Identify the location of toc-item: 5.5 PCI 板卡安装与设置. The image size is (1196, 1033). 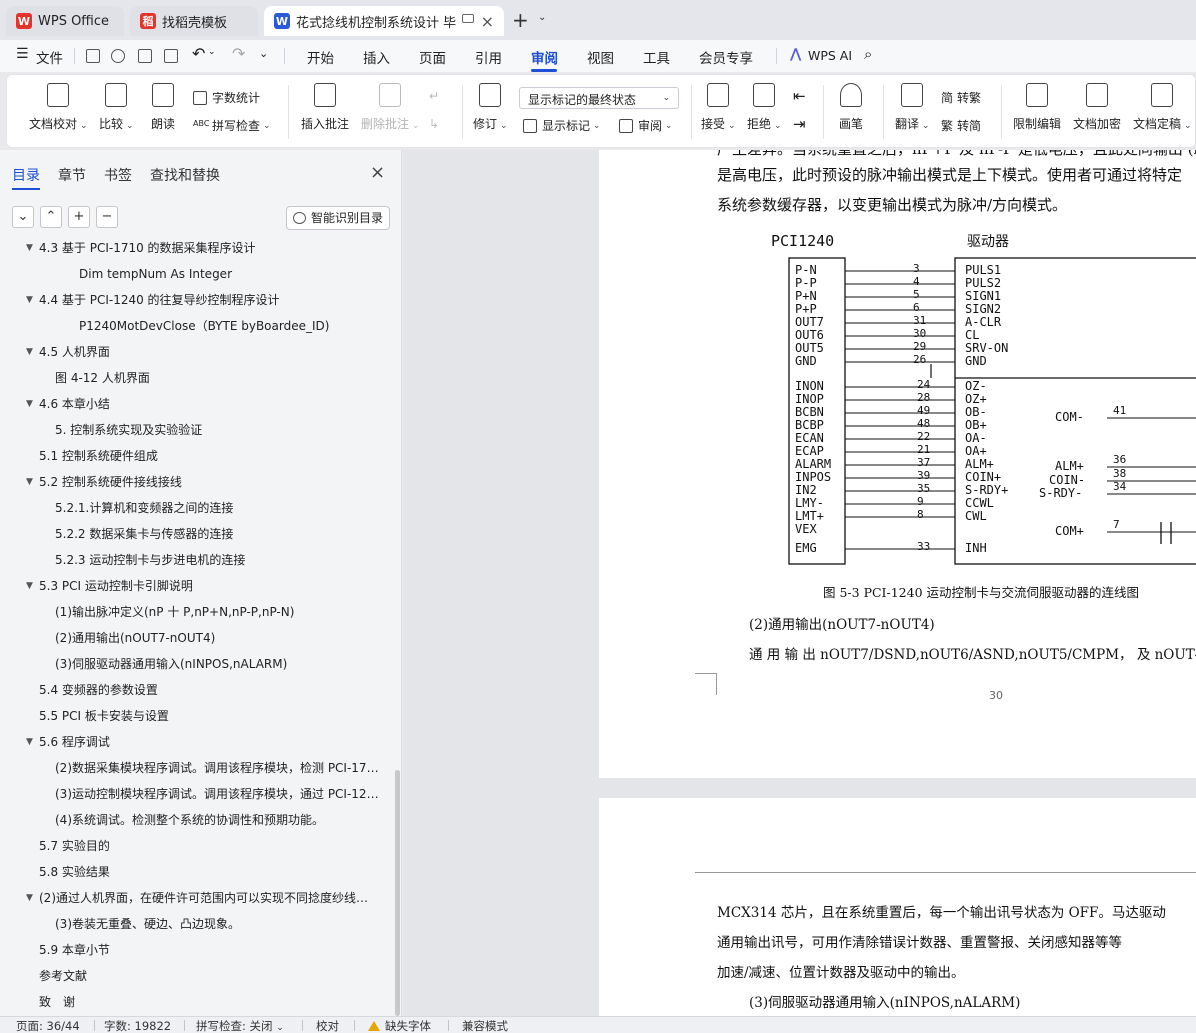
(209, 716).